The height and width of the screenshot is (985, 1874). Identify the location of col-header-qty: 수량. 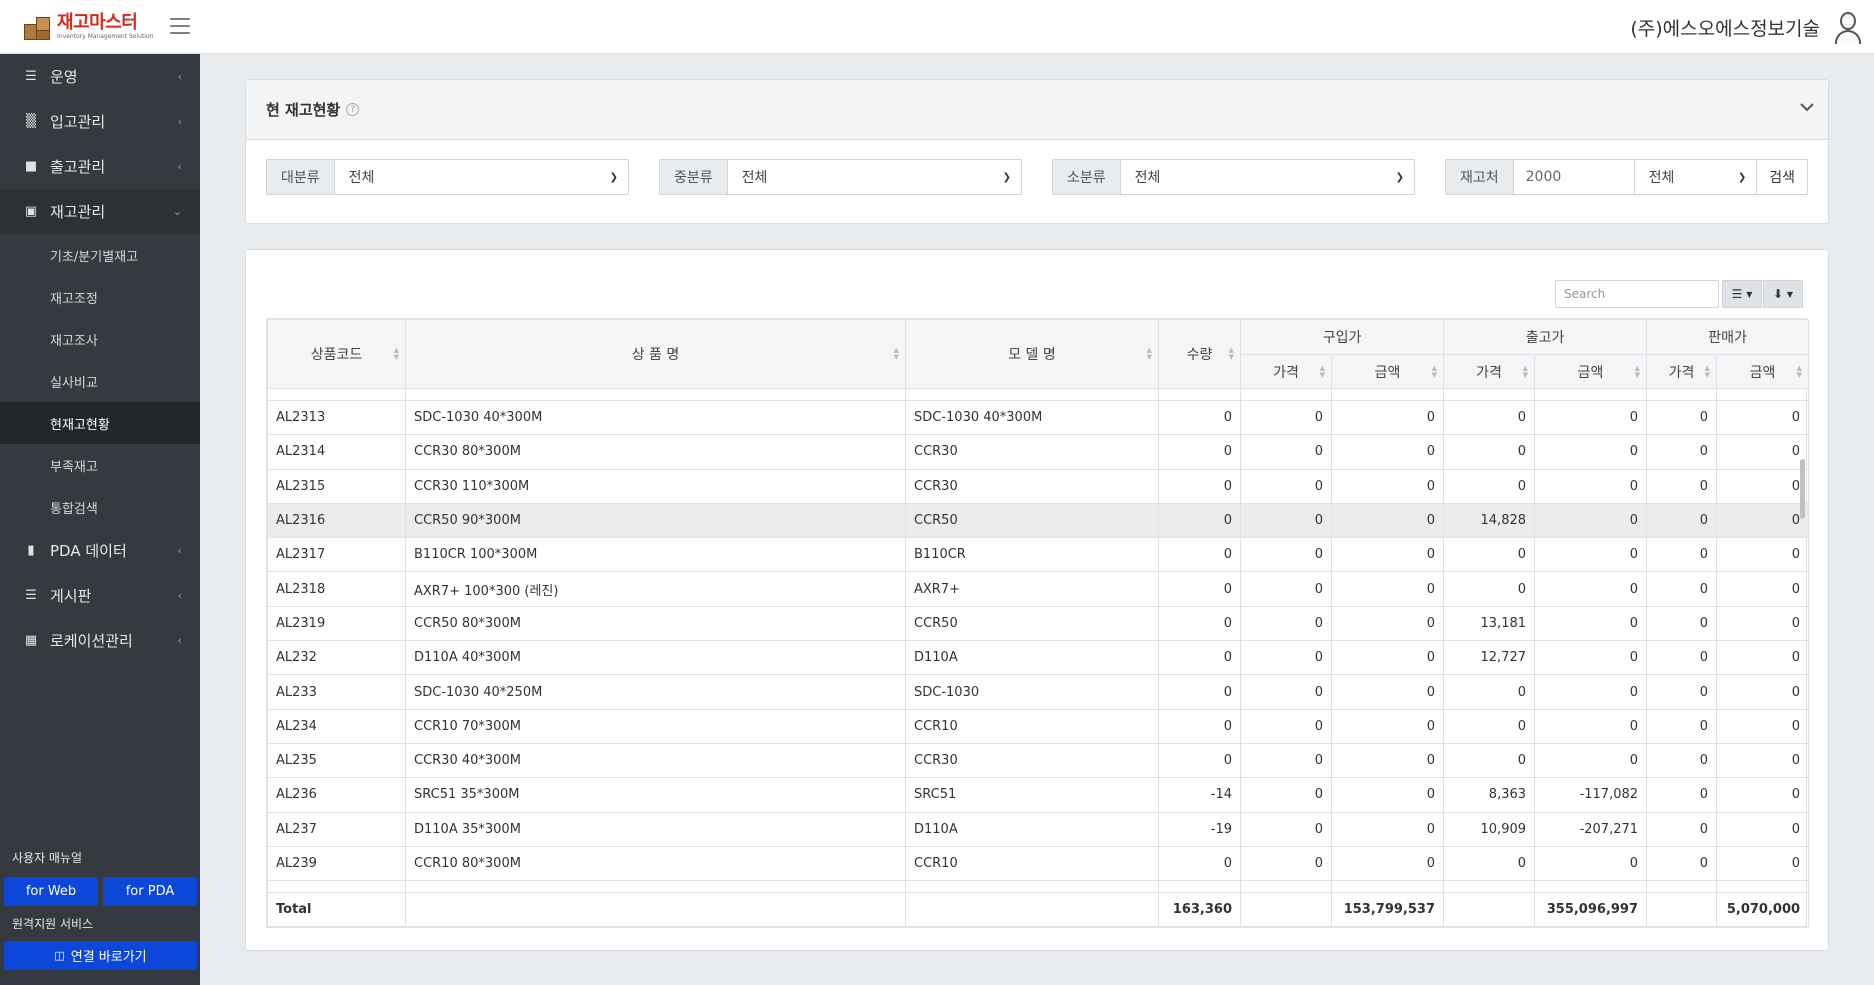
(1199, 354).